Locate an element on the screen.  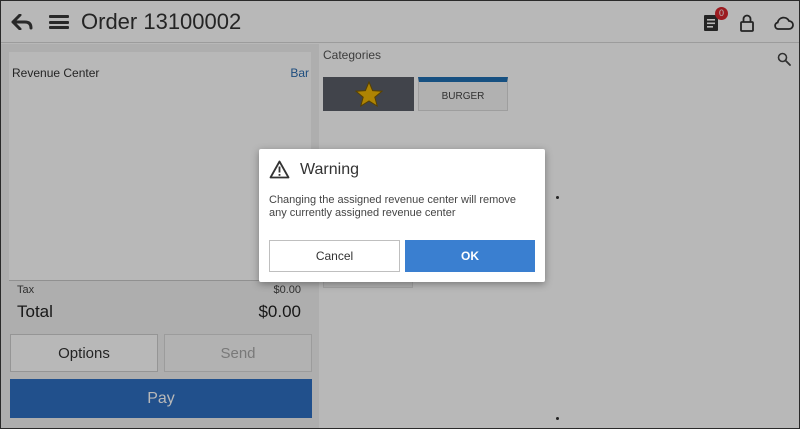
dialog-title: Warning is located at coordinates (329, 169).